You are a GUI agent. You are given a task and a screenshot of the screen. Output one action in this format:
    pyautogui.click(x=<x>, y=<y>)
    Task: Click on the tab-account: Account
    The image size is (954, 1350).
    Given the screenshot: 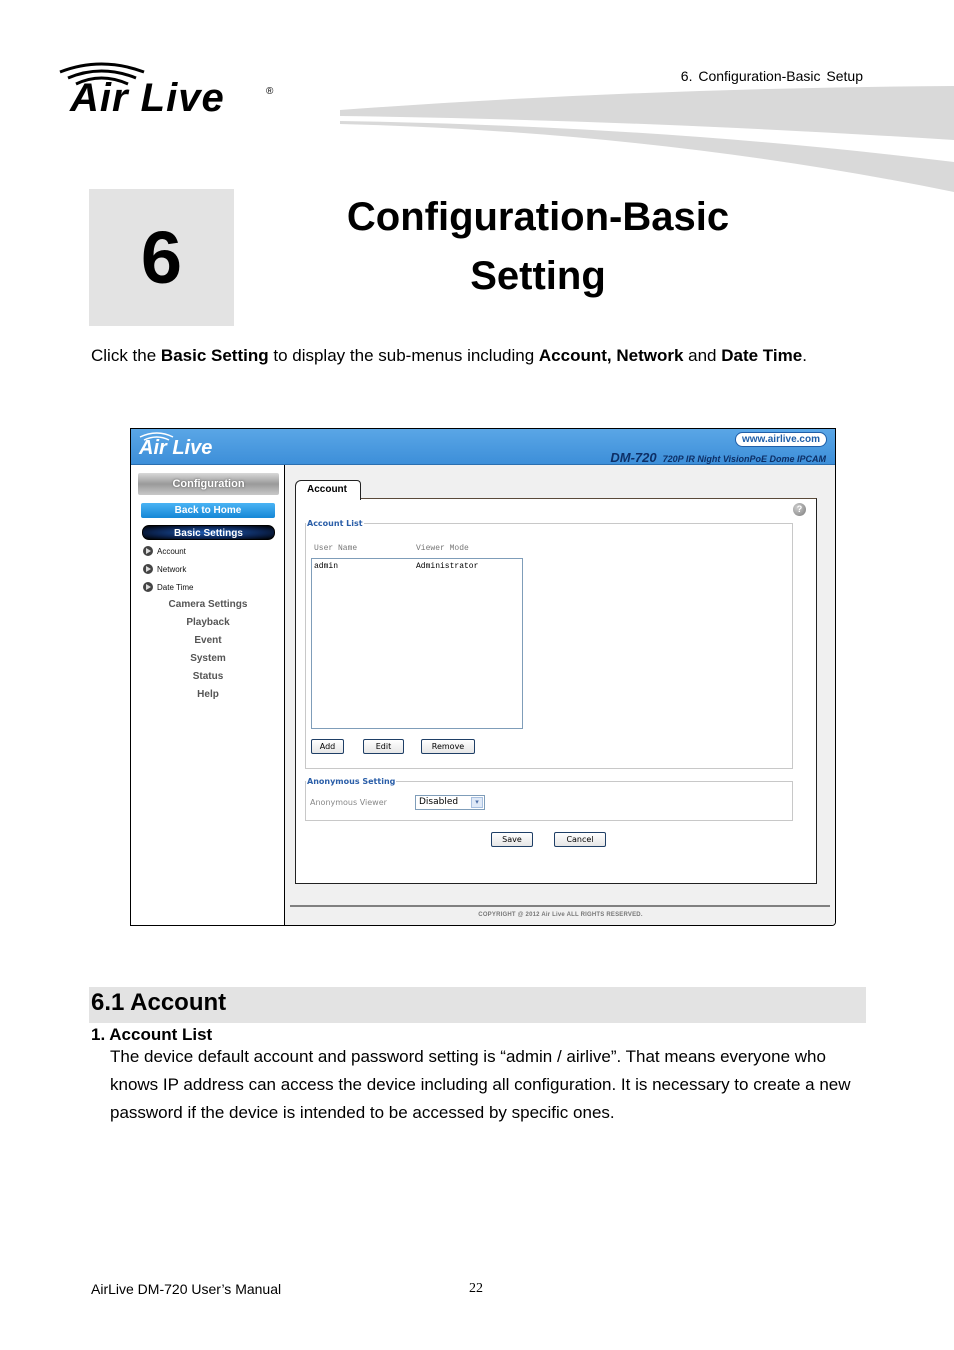 What is the action you would take?
    pyautogui.click(x=328, y=490)
    